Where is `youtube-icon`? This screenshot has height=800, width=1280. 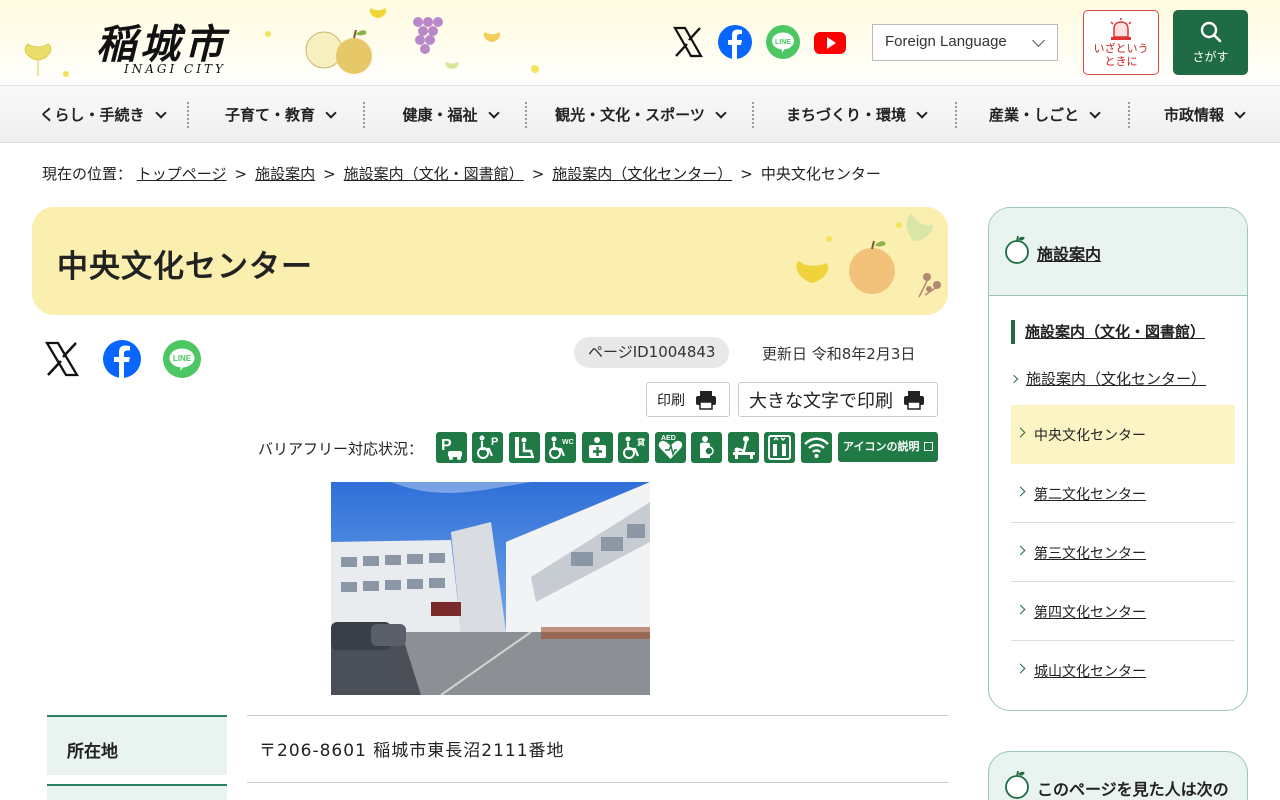 youtube-icon is located at coordinates (830, 42).